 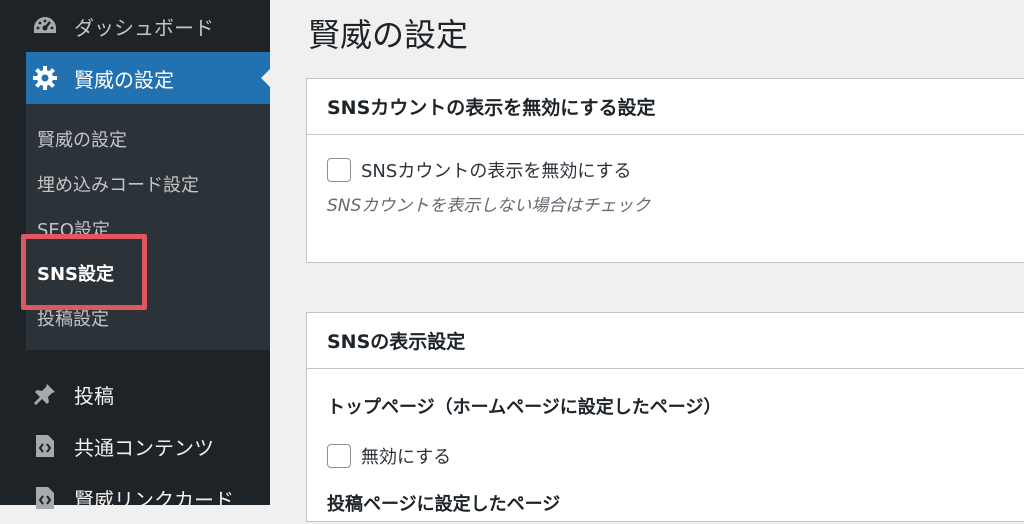 What do you see at coordinates (496, 171) in the screenshot?
I see `checkbox-label: SNSカウントの表示を無効にする` at bounding box center [496, 171].